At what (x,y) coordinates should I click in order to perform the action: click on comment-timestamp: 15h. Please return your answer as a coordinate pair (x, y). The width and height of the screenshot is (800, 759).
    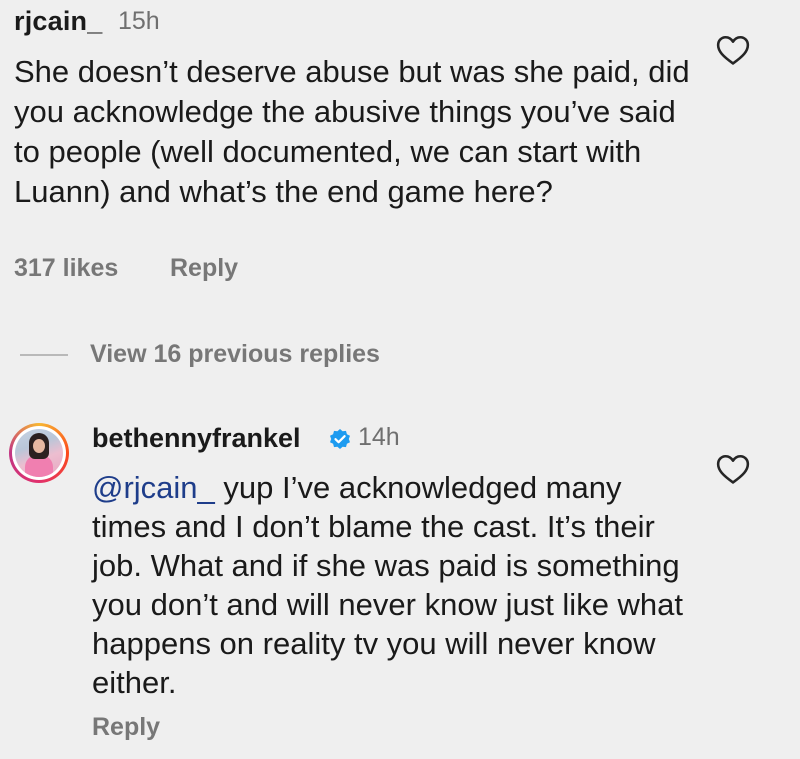
    Looking at the image, I should click on (139, 21).